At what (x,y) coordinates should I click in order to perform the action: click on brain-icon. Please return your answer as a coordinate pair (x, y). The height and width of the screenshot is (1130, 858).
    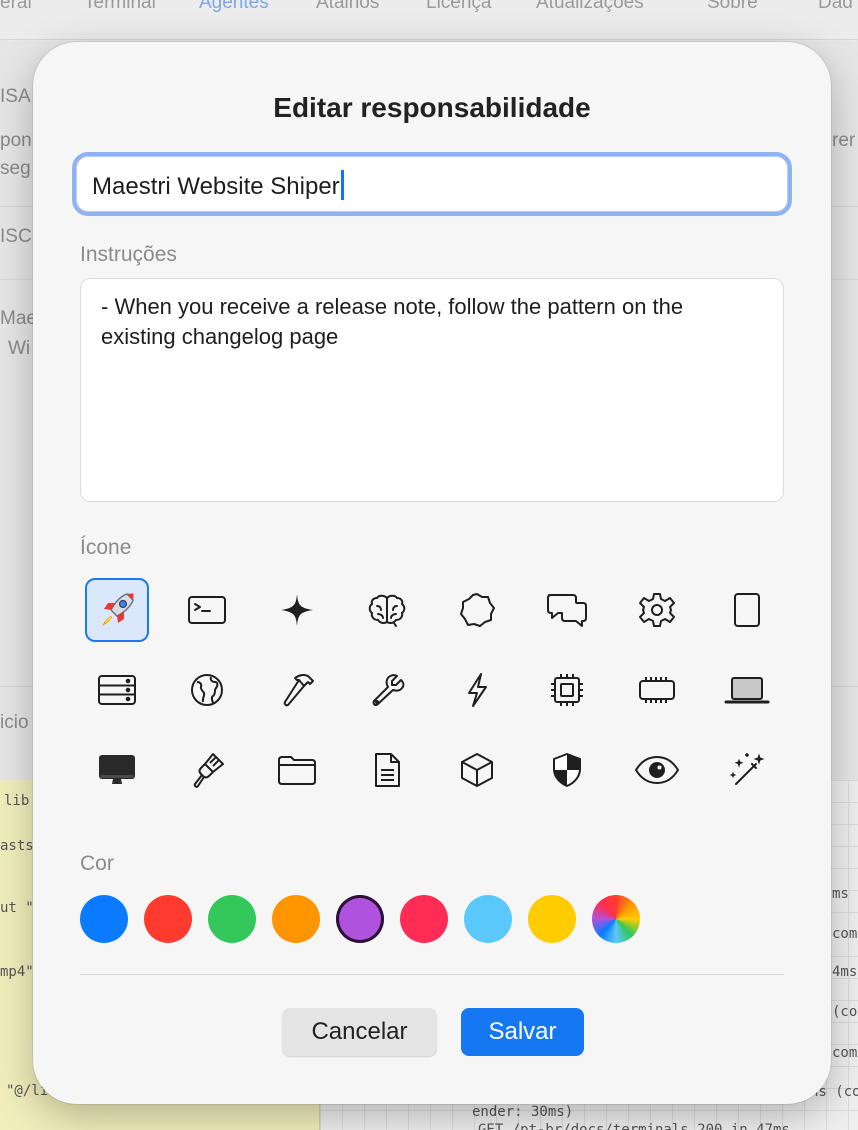
    Looking at the image, I should click on (387, 610).